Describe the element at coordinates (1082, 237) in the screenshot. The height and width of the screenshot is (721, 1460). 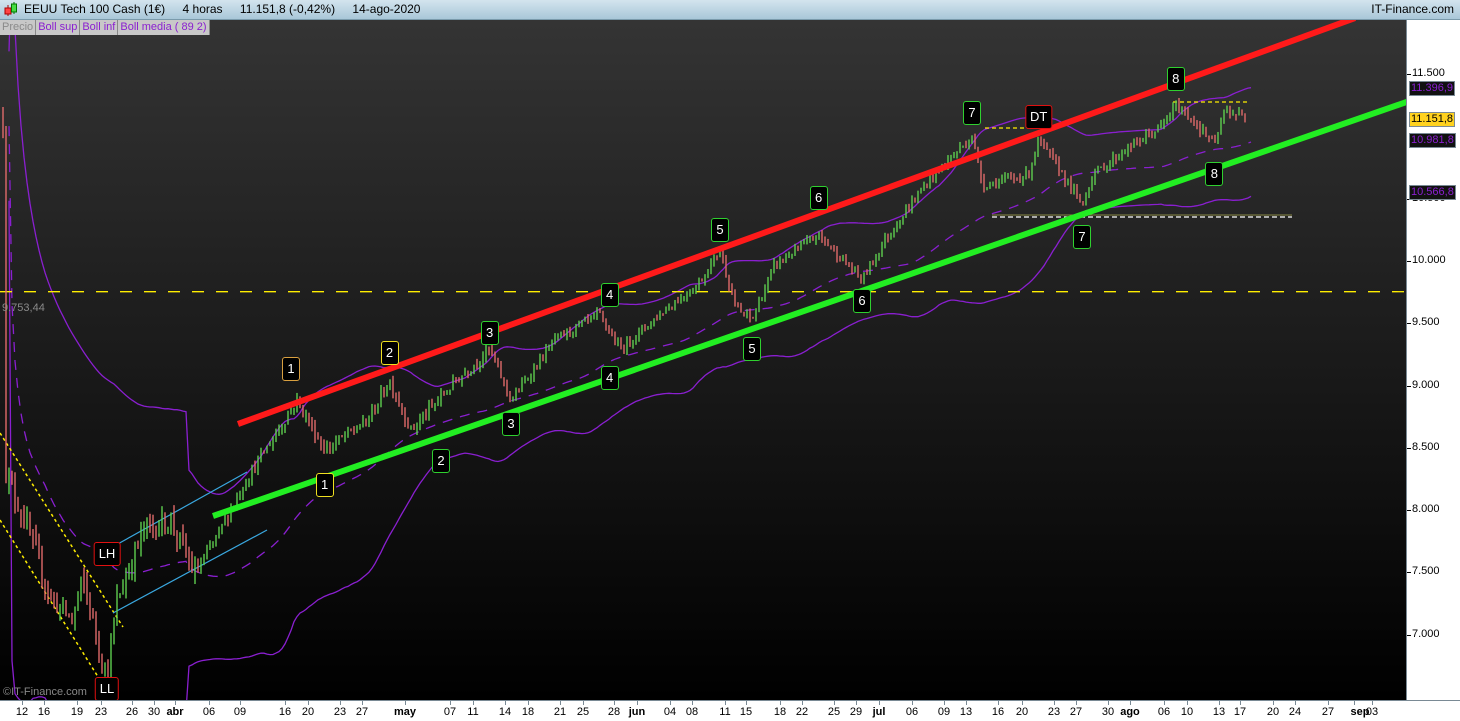
I see `annotation-tag: 7` at that location.